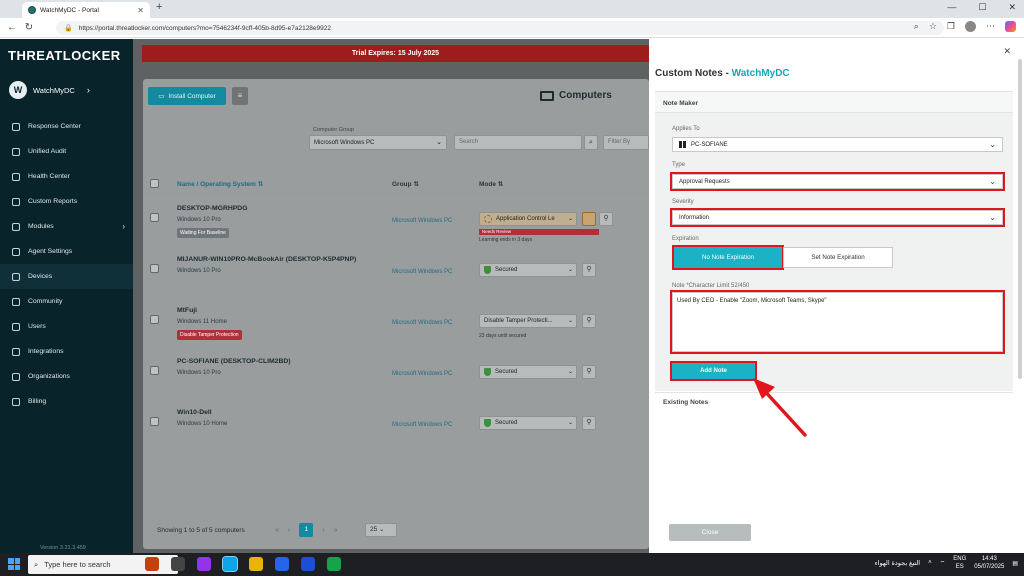 Image resolution: width=1024 pixels, height=576 pixels. I want to click on refresh-icon: ↻, so click(29, 27).